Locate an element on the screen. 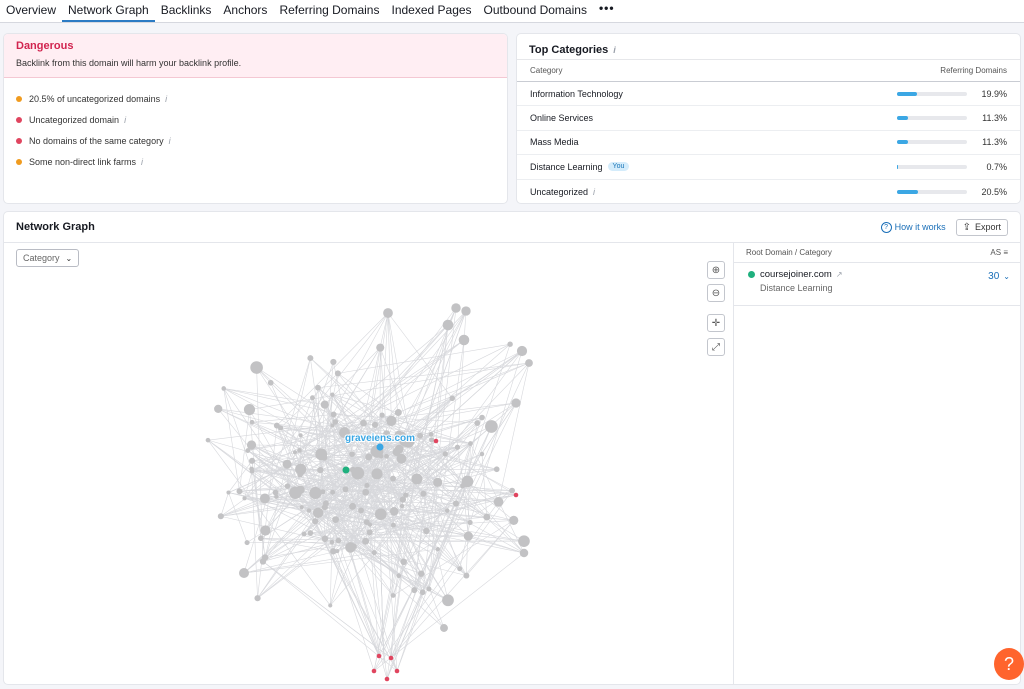 Image resolution: width=1024 pixels, height=689 pixels. selected-domain-node is located at coordinates (346, 470).